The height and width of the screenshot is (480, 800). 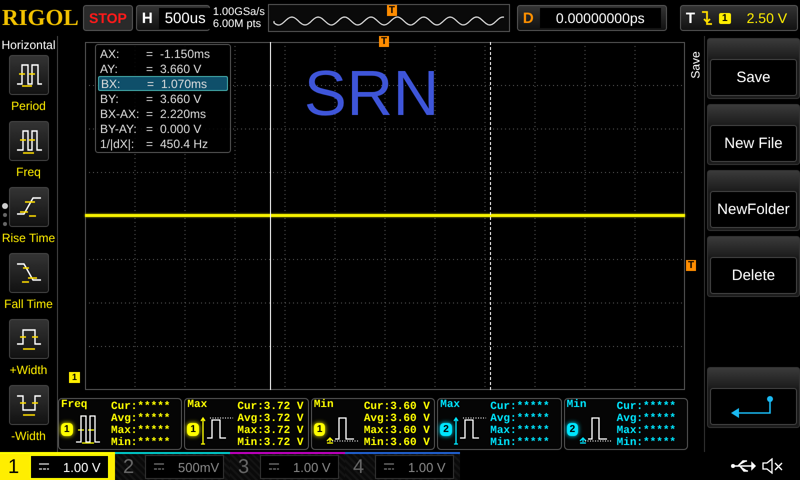 I want to click on mute-icon, so click(x=773, y=466).